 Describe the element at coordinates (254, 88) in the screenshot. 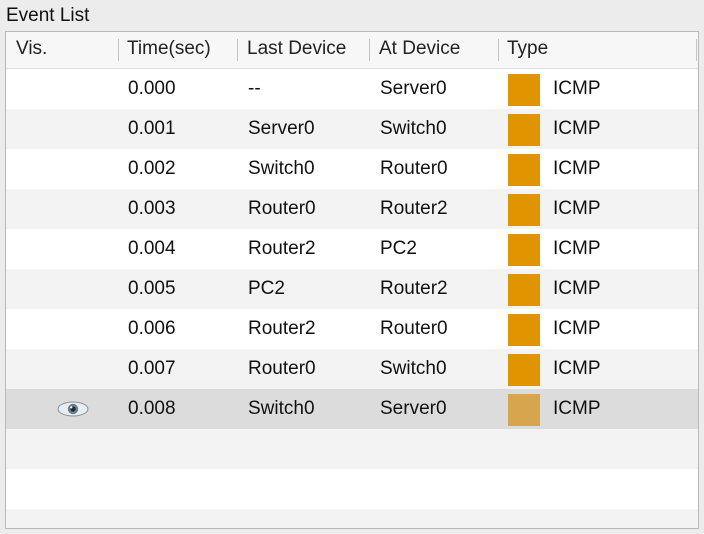

I see `last-device-cell: --` at that location.